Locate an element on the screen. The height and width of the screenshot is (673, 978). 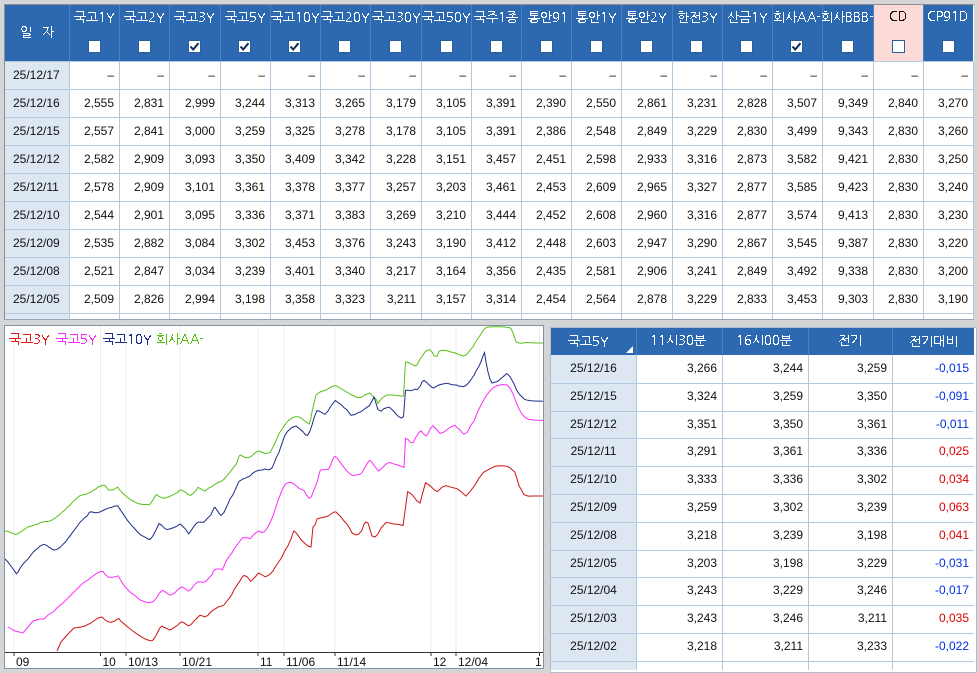
svg-text: 10/21 is located at coordinates (197, 661).